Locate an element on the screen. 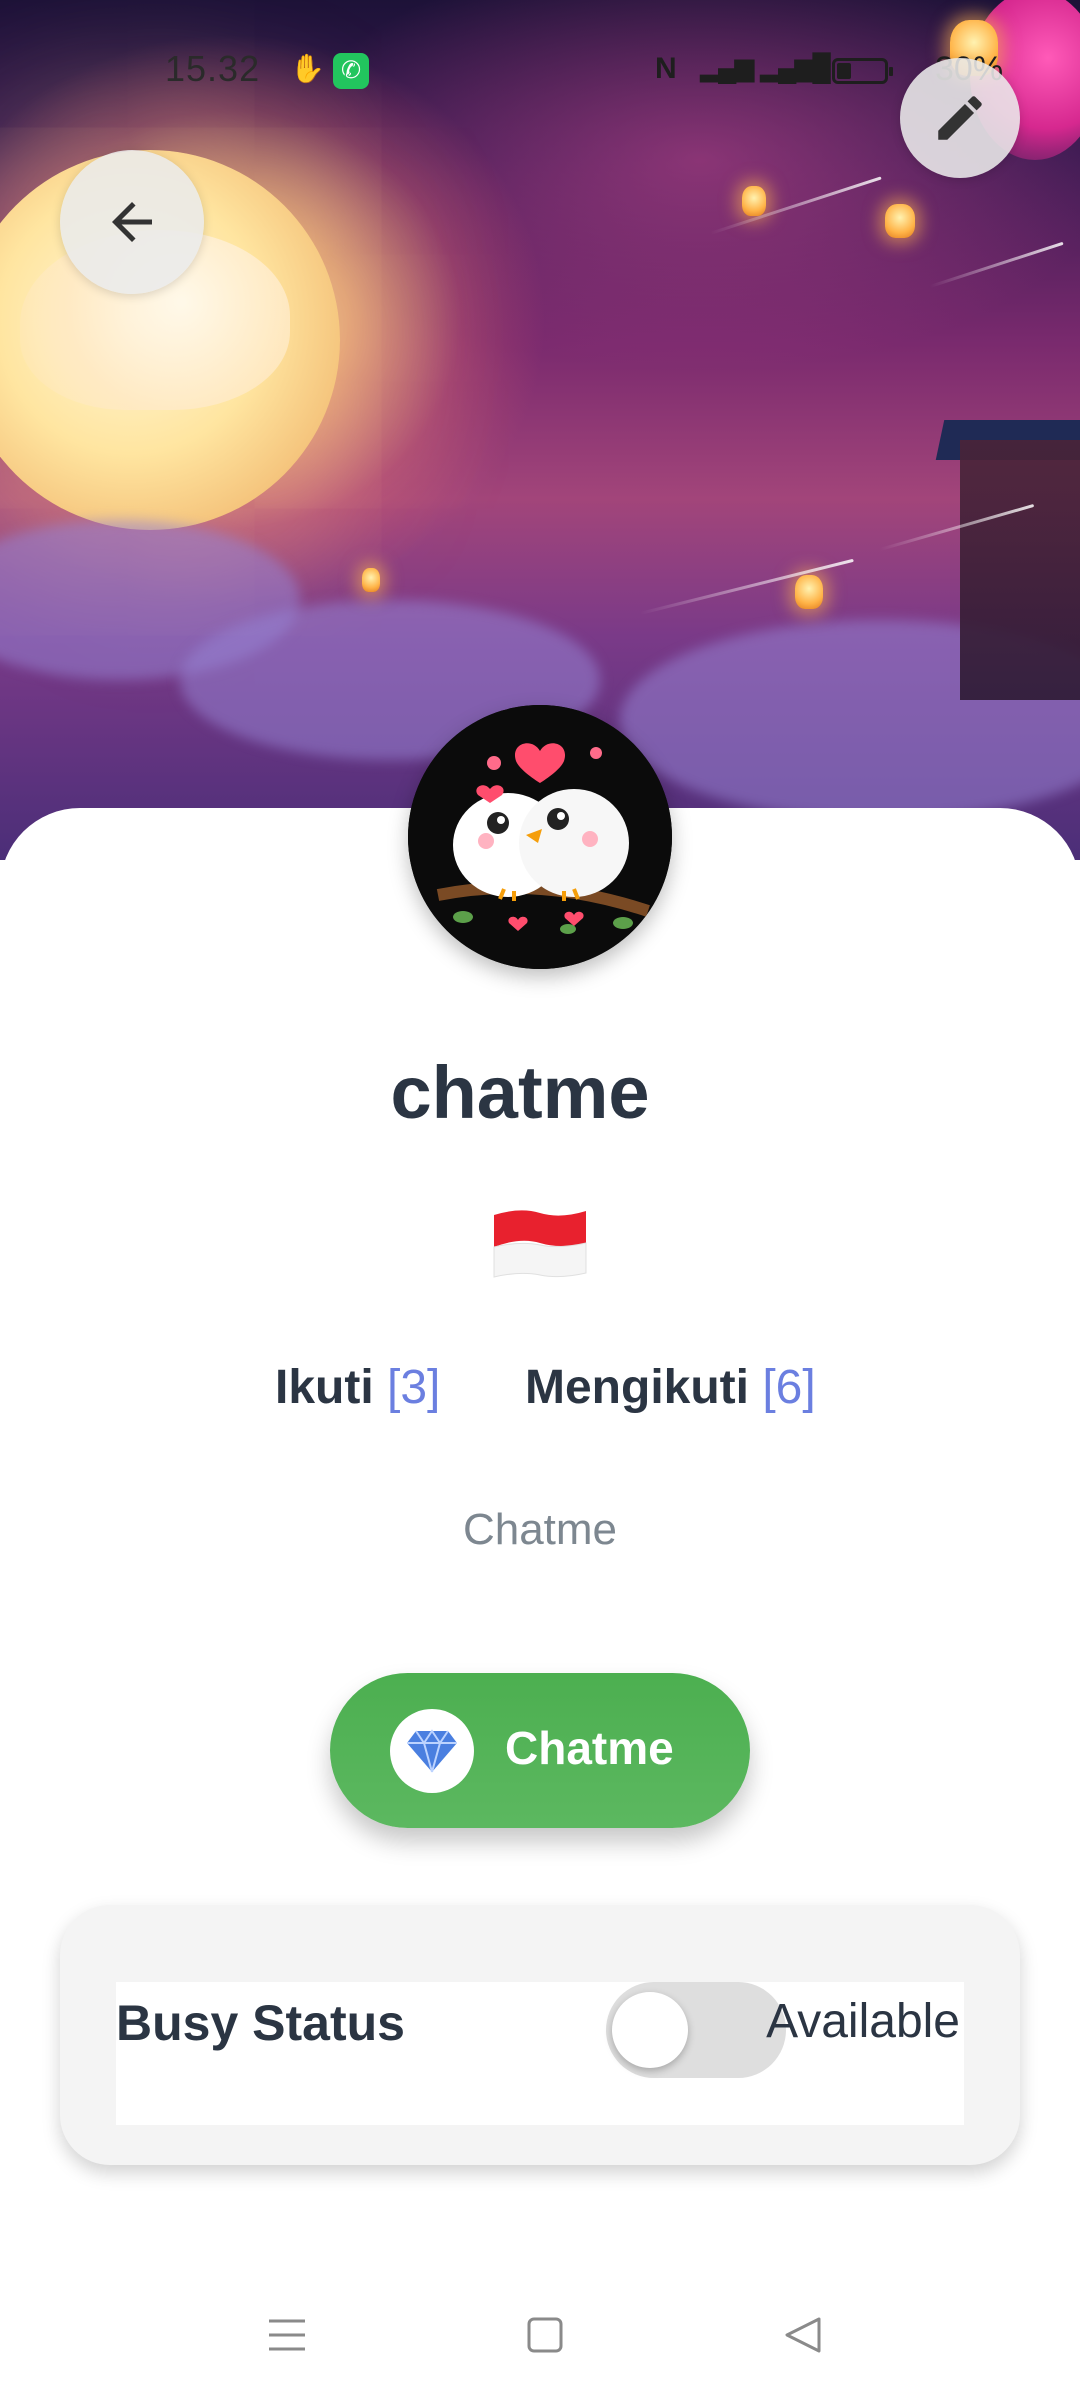  arrow-left-icon is located at coordinates (132, 222).